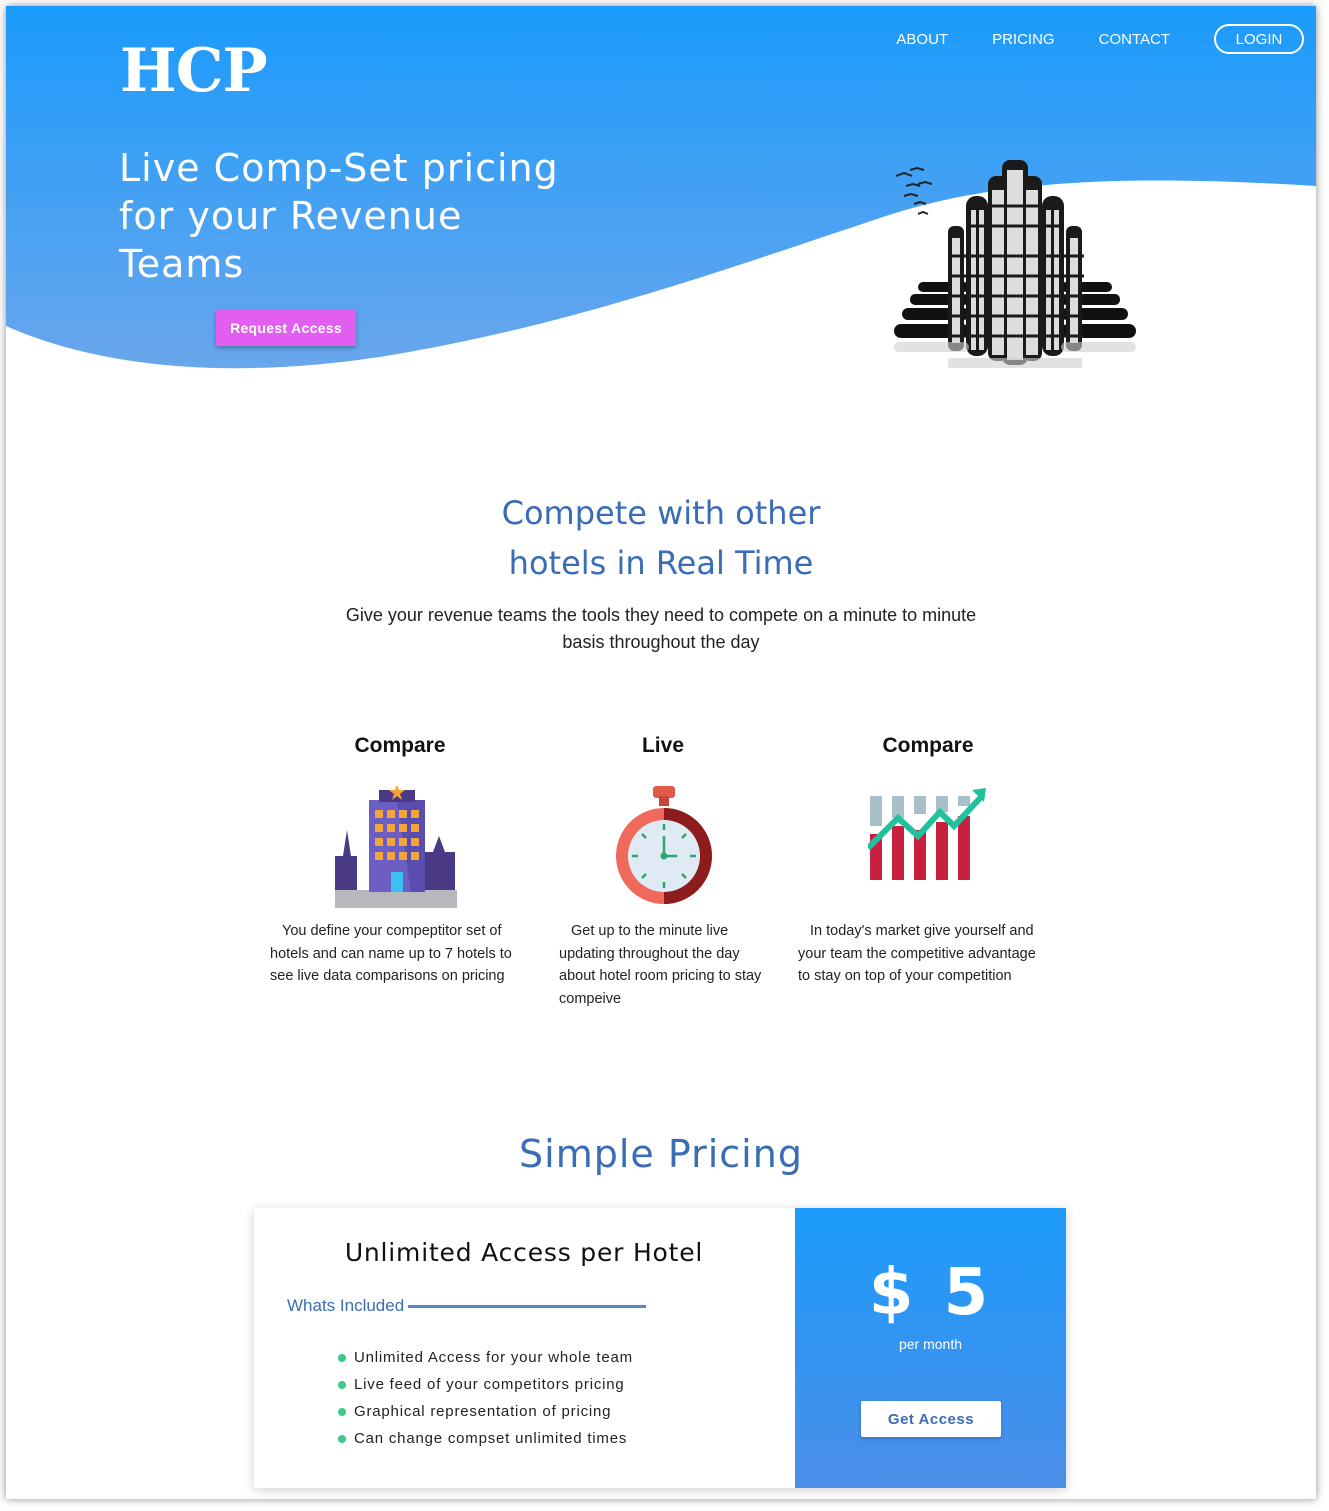  What do you see at coordinates (661, 538) in the screenshot?
I see `compete-heading: Compete with other hotels in Real Time` at bounding box center [661, 538].